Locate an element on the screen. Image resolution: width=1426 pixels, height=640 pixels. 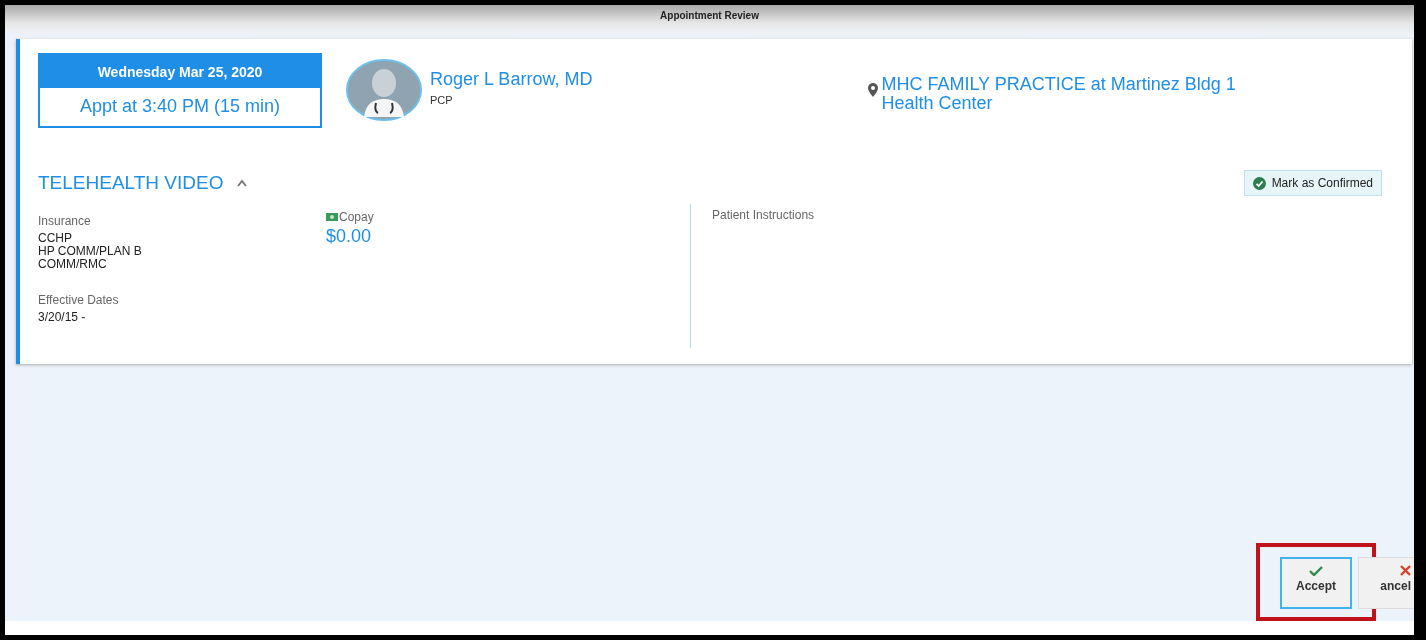
copay-label: Copay is located at coordinates (356, 217).